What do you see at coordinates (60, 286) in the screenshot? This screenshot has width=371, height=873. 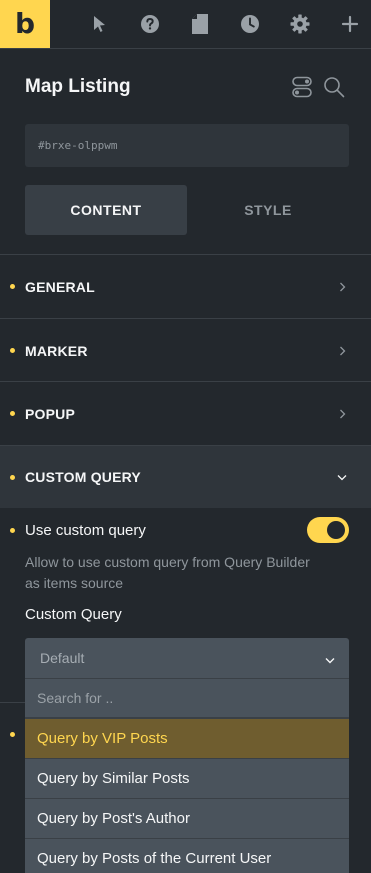 I see `group-label: GENERAL` at bounding box center [60, 286].